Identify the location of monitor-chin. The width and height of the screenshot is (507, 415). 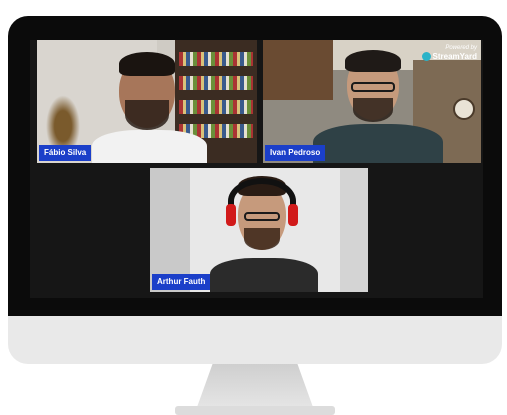
(255, 340).